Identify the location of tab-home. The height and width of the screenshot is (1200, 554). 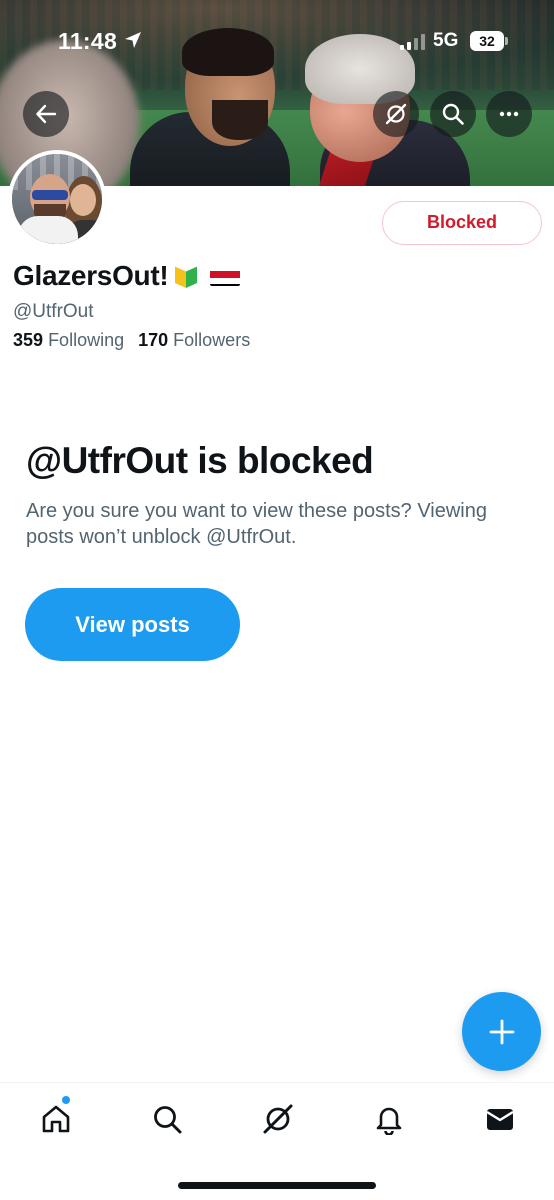
(56, 1119).